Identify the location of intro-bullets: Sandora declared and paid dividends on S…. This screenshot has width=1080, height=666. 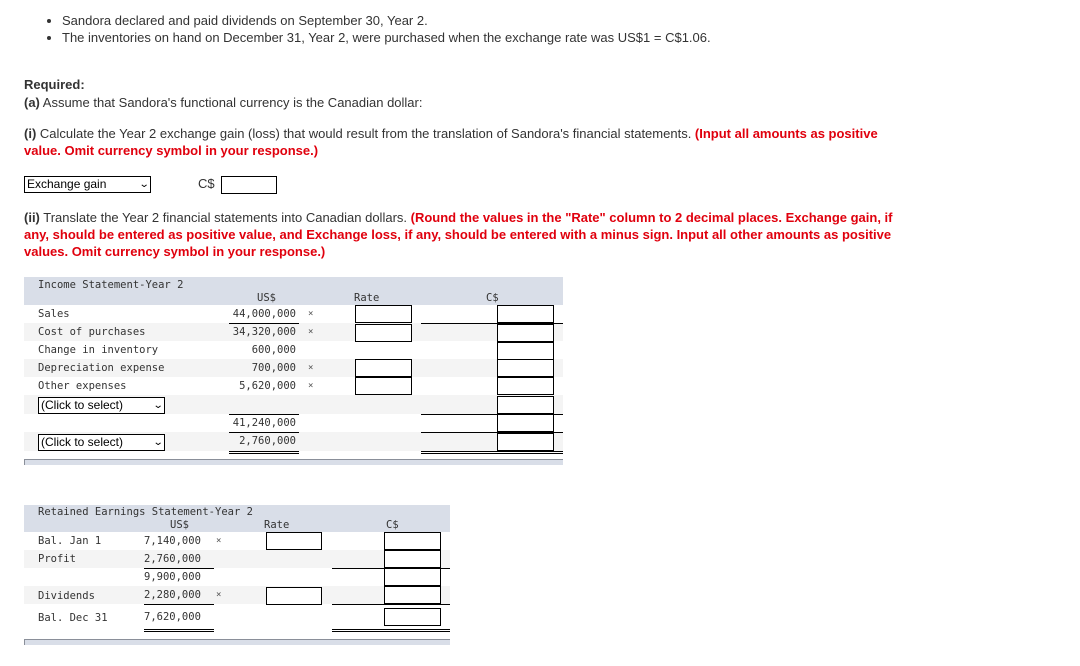
(375, 29).